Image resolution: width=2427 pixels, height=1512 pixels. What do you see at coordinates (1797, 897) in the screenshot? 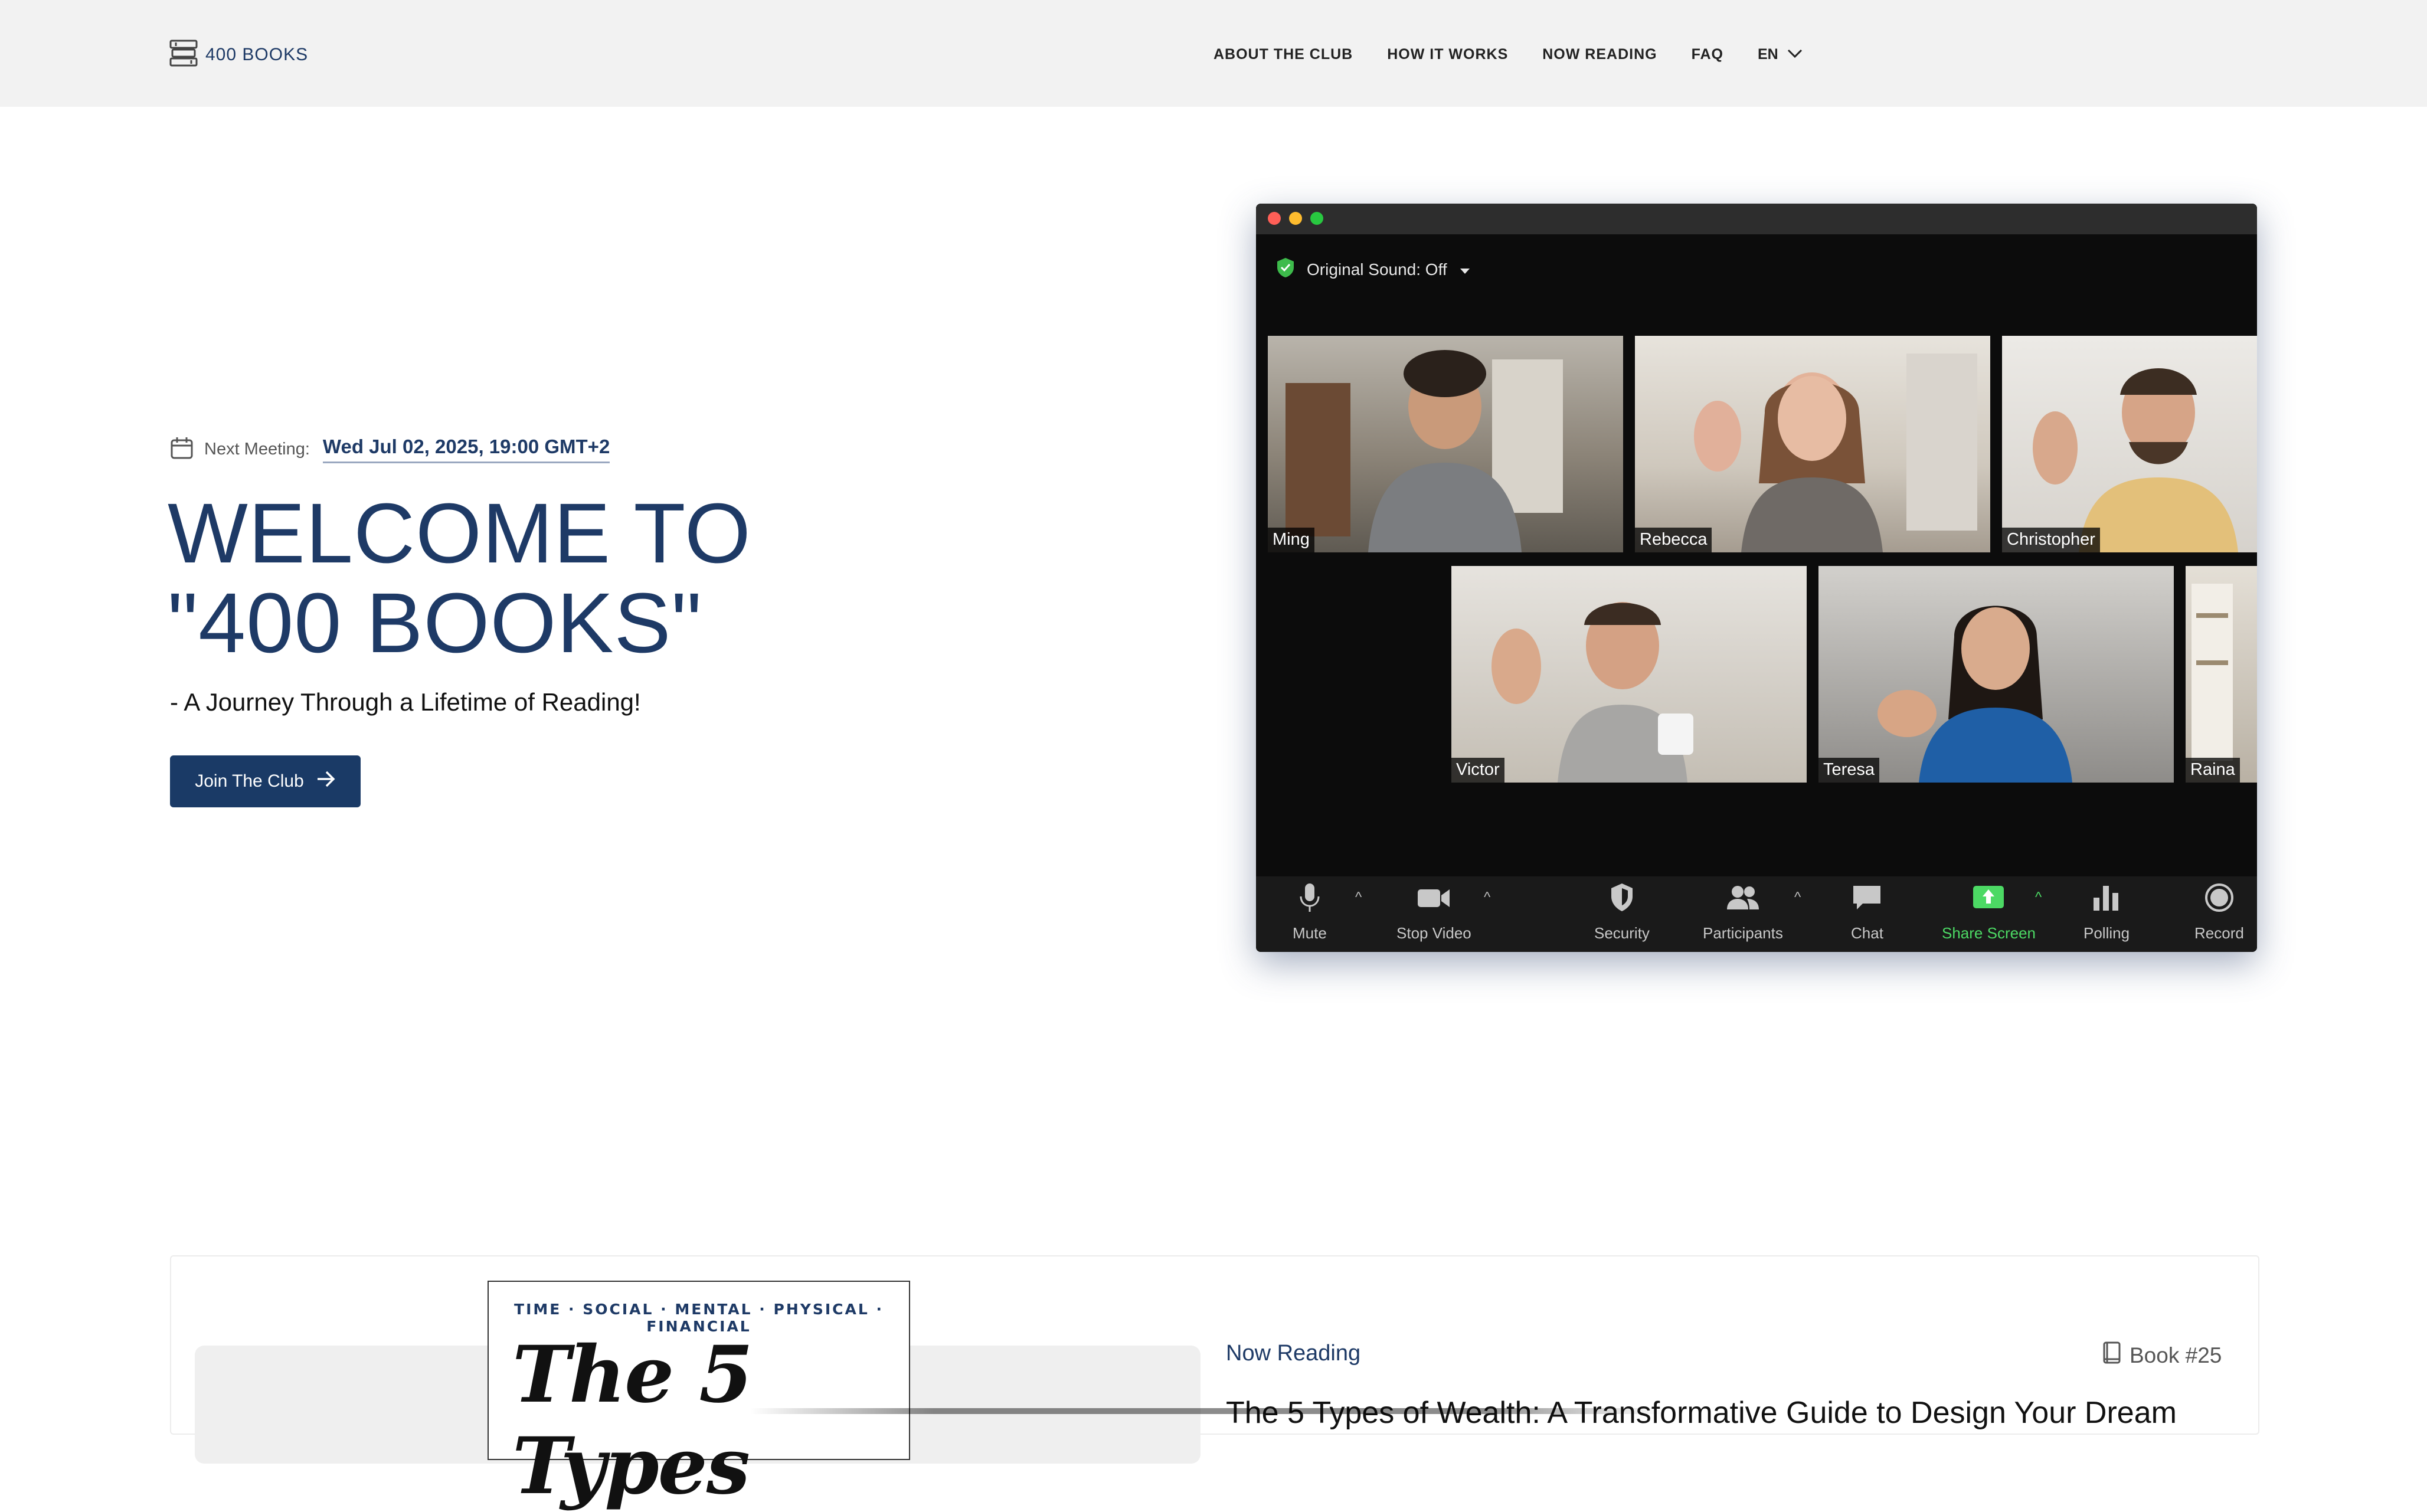
I see `participants-options-caret-icon: ^` at bounding box center [1797, 897].